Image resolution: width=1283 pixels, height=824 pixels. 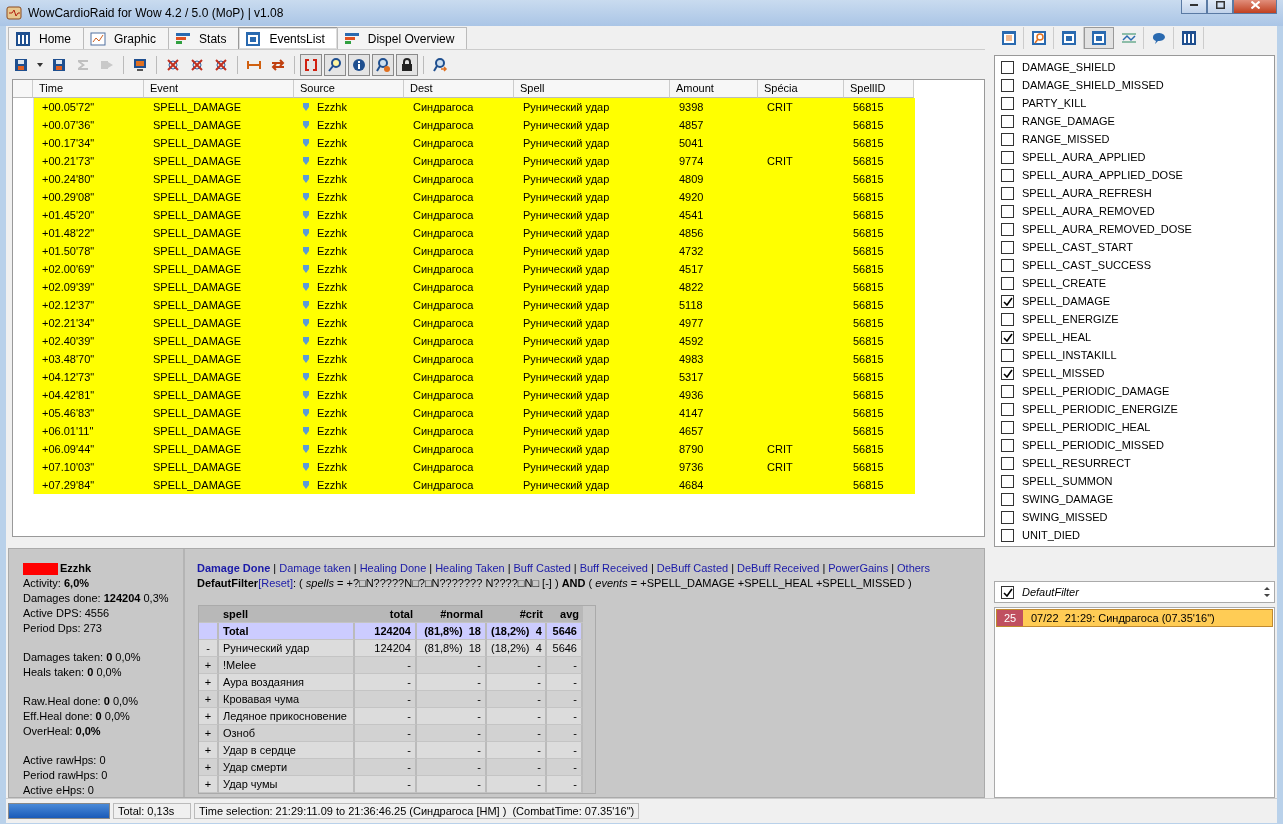 What do you see at coordinates (470, 568) in the screenshot?
I see `report-link: Healing Taken` at bounding box center [470, 568].